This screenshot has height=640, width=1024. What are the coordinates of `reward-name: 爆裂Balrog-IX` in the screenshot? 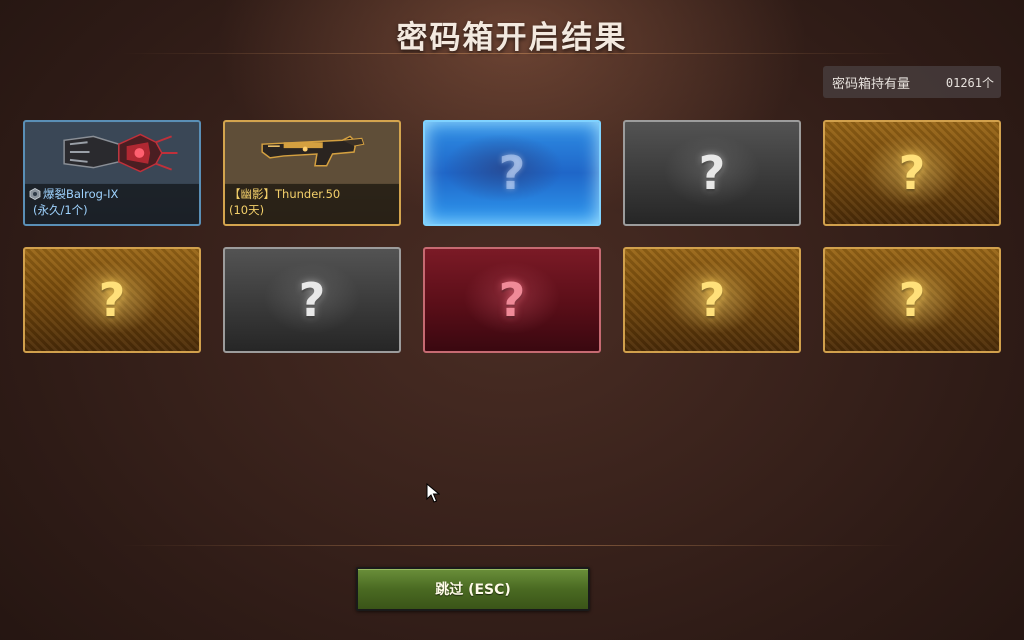 It's located at (81, 194).